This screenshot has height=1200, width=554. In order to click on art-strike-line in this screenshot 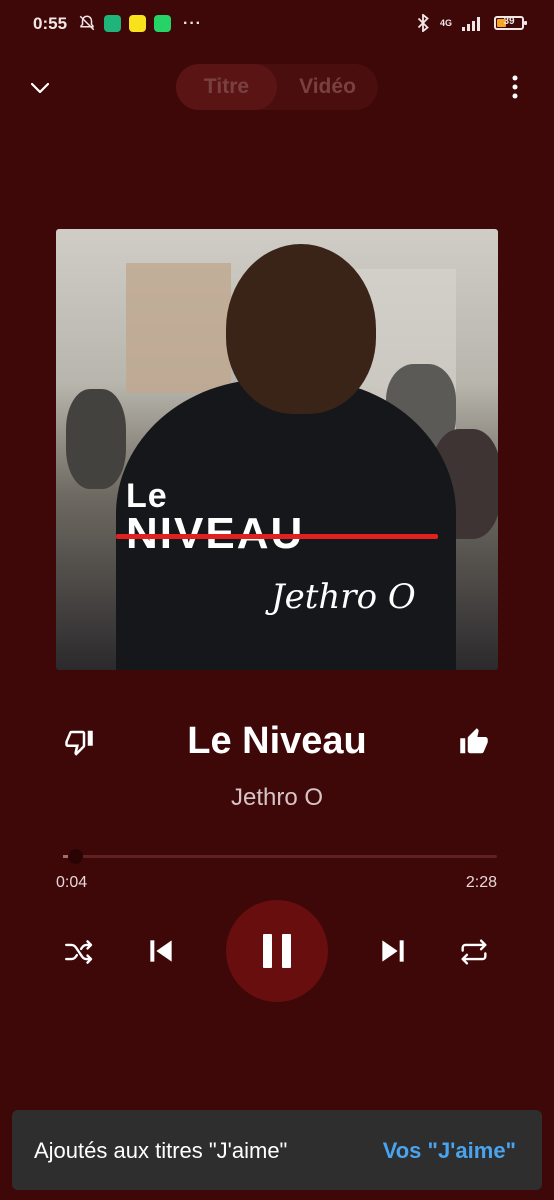, I will do `click(277, 536)`.